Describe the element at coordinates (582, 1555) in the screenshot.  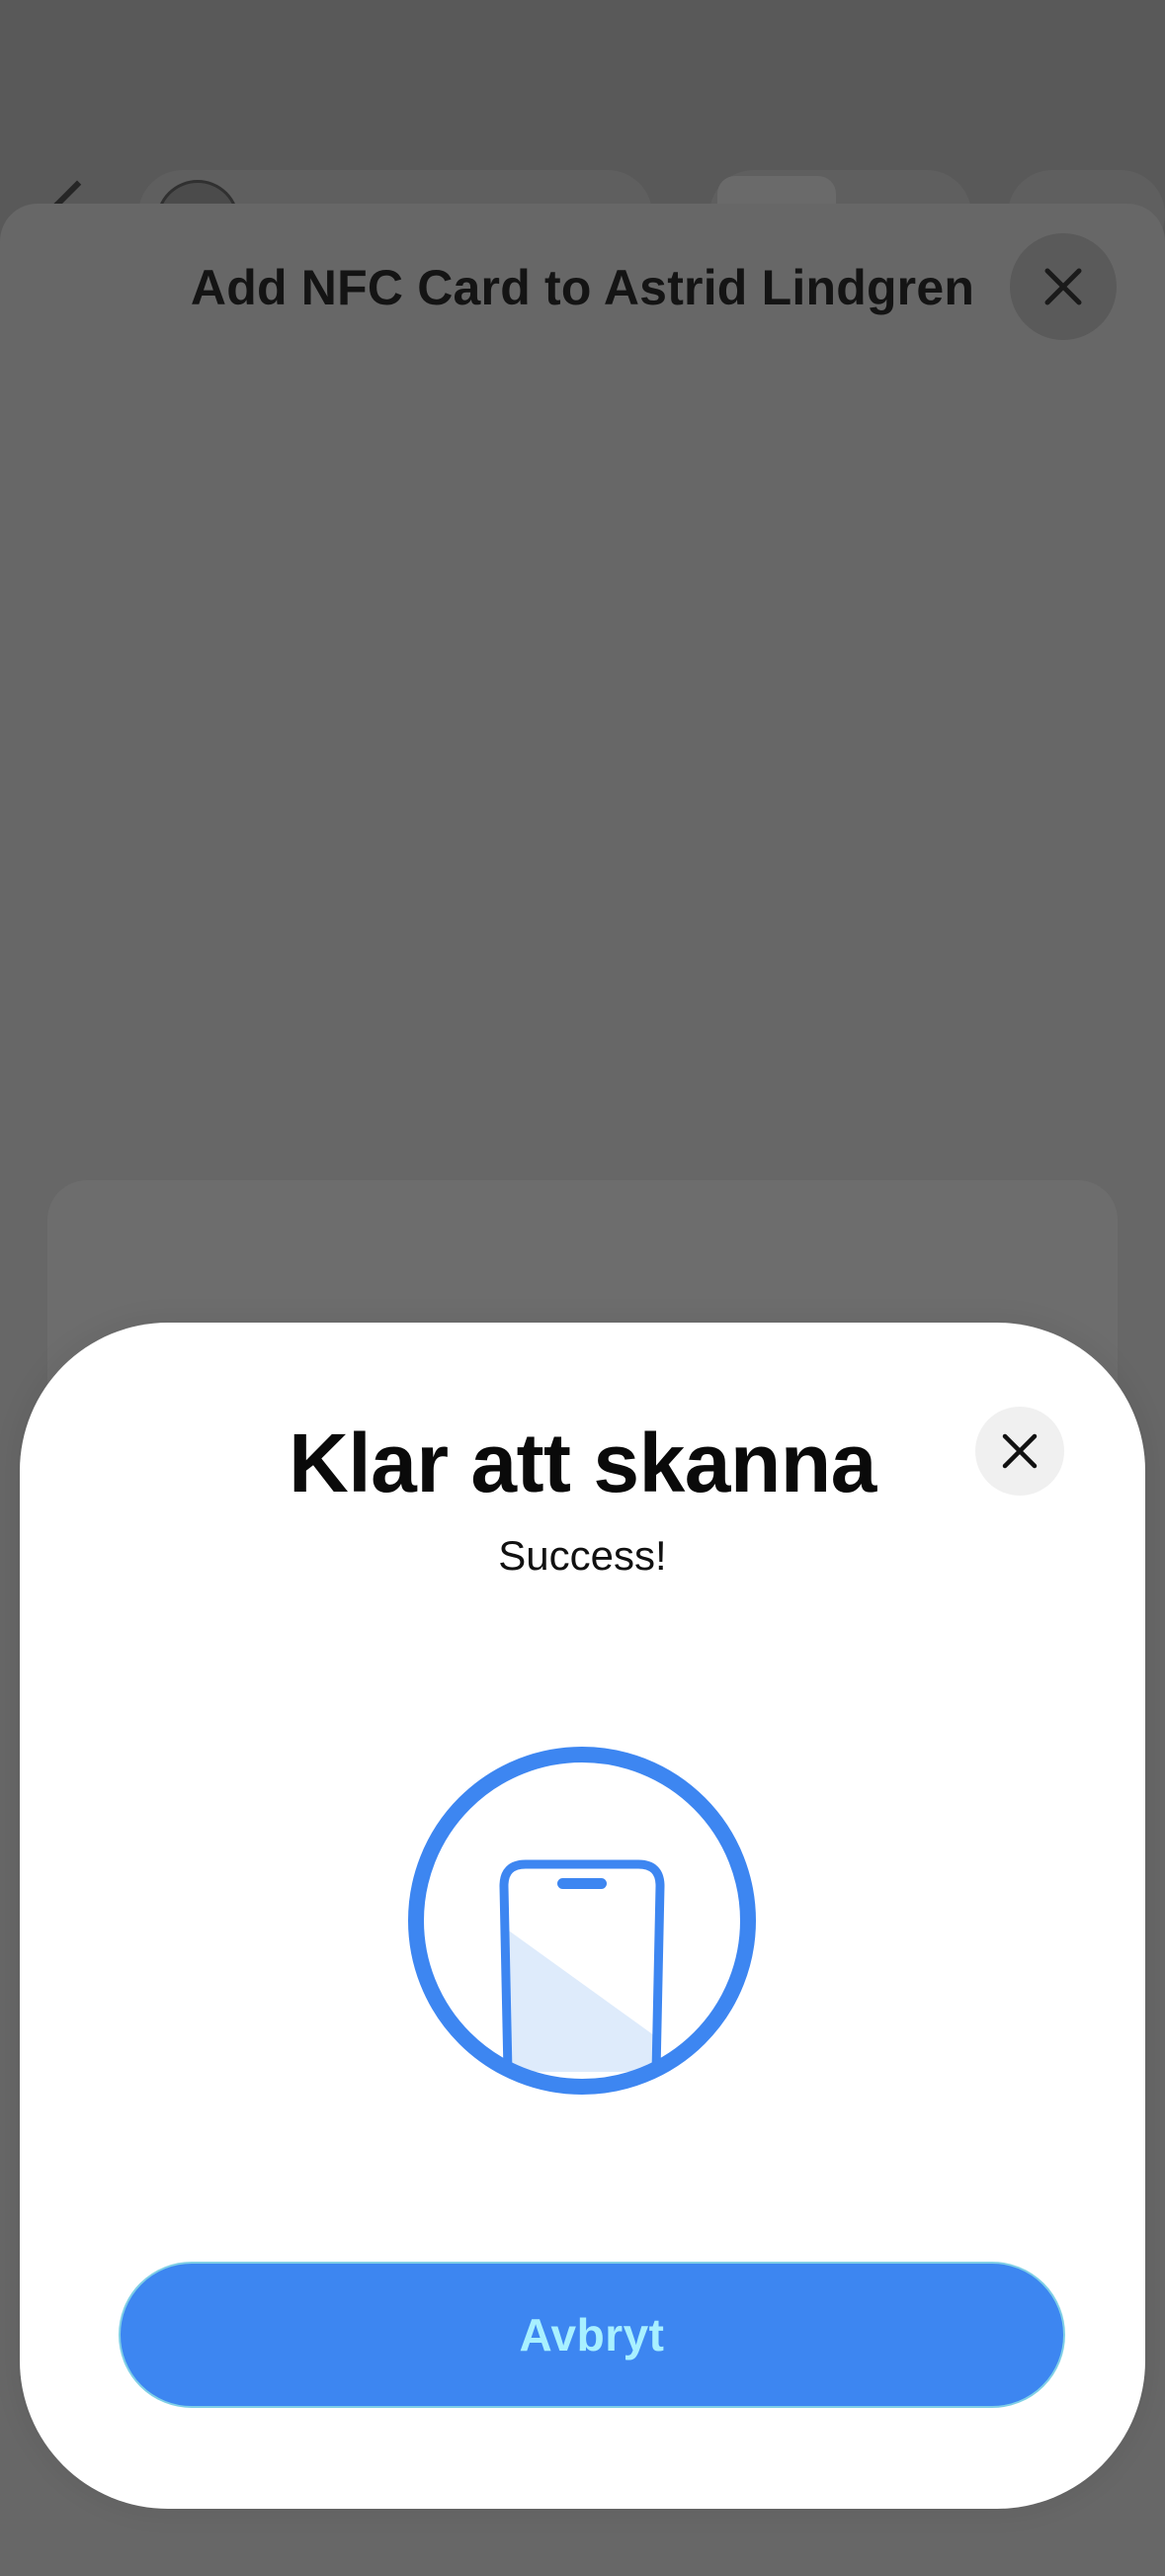
I see `nfc-status-text: Success!` at that location.